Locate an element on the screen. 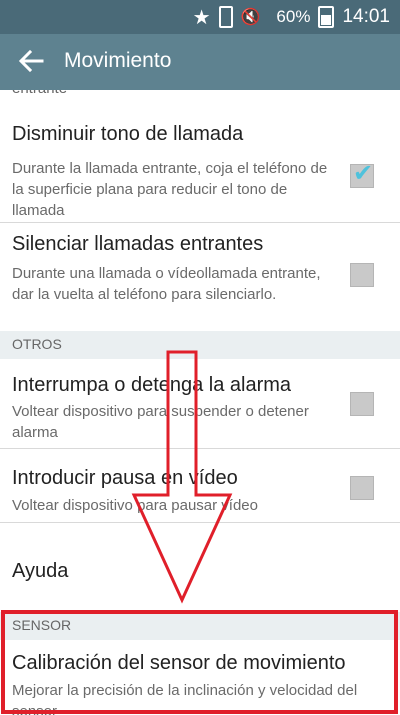 This screenshot has height=715, width=400. cut-off-text: entrante is located at coordinates (39, 93).